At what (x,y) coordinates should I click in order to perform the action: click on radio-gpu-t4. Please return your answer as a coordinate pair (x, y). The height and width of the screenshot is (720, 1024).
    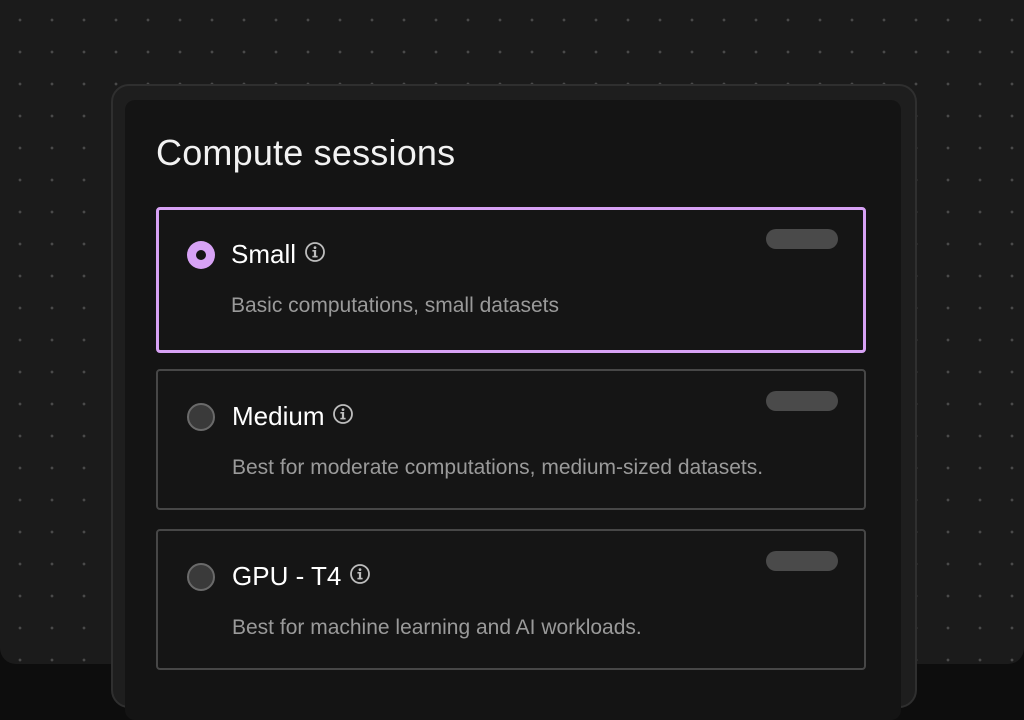
    Looking at the image, I should click on (201, 577).